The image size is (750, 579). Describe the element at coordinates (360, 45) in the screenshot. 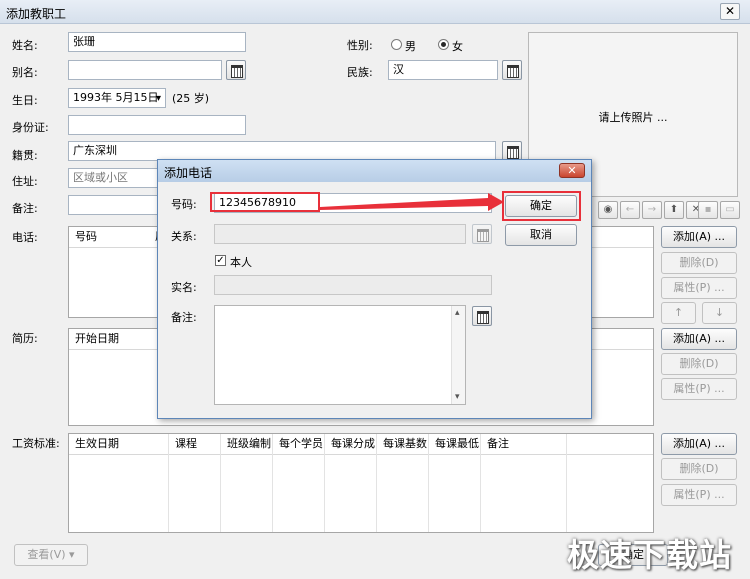

I see `gender-label: 性别:` at that location.